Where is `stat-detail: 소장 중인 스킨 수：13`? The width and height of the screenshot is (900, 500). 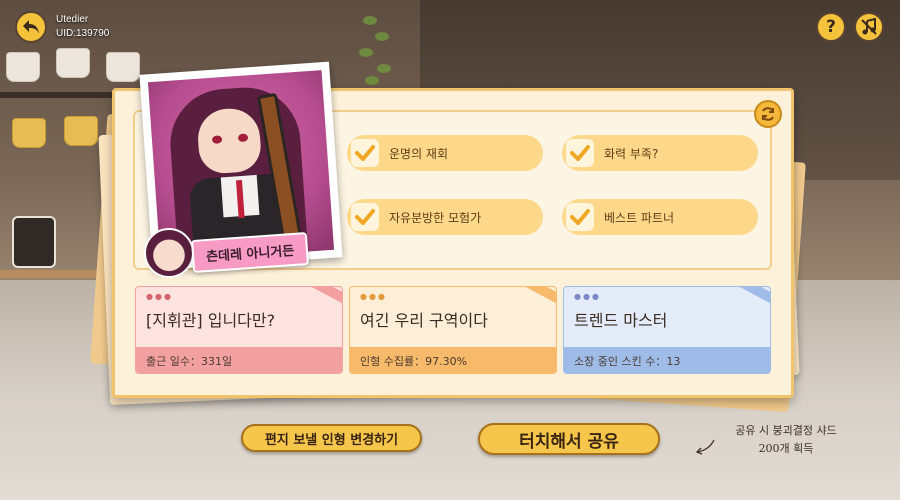 stat-detail: 소장 중인 스킨 수：13 is located at coordinates (667, 360).